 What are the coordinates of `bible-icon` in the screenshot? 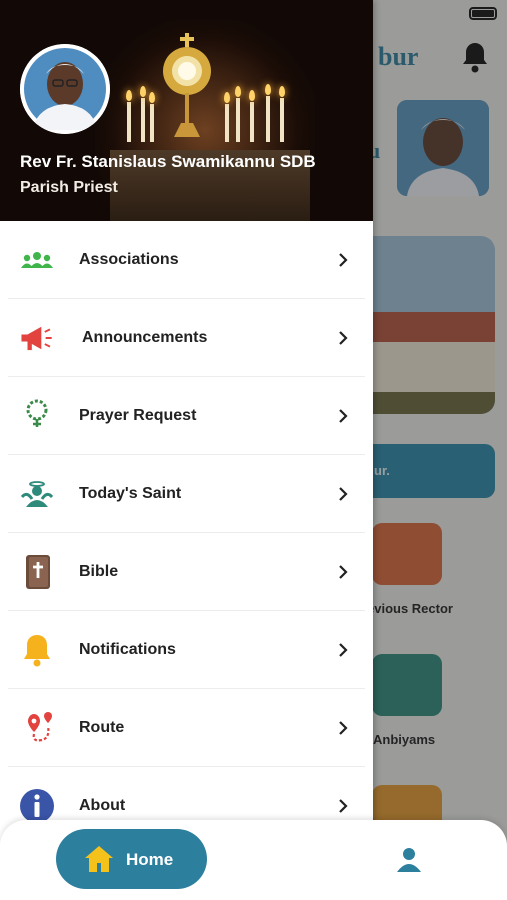 It's located at (37, 572).